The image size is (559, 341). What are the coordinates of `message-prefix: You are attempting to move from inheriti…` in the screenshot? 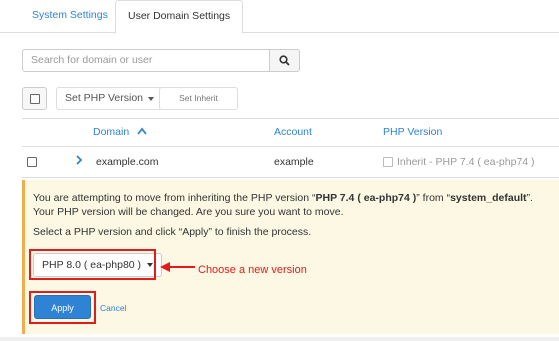 It's located at (174, 198).